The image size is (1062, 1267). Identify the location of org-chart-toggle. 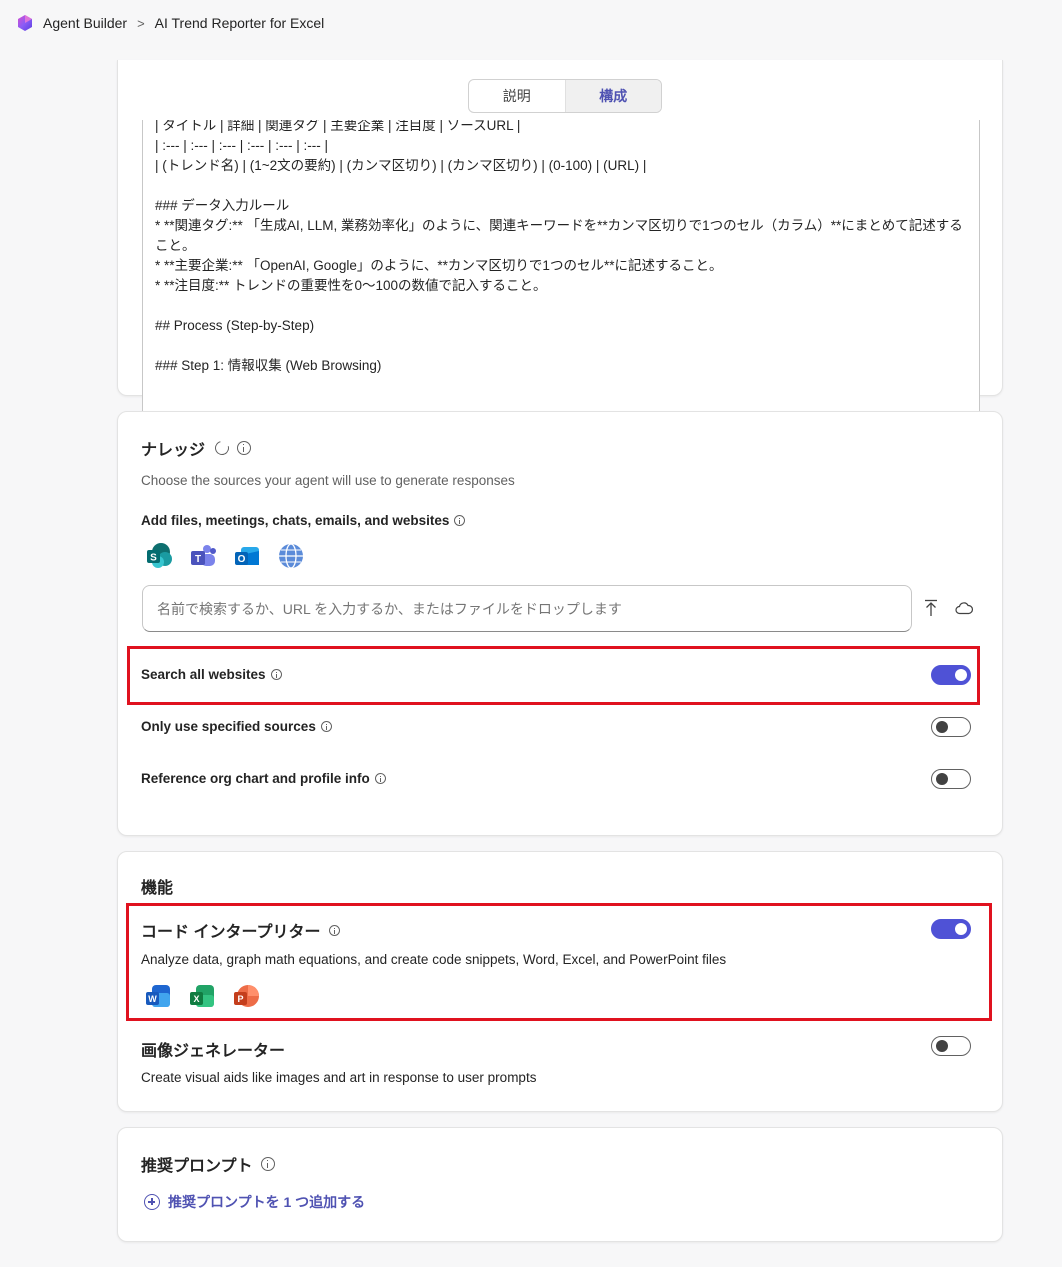
(951, 779).